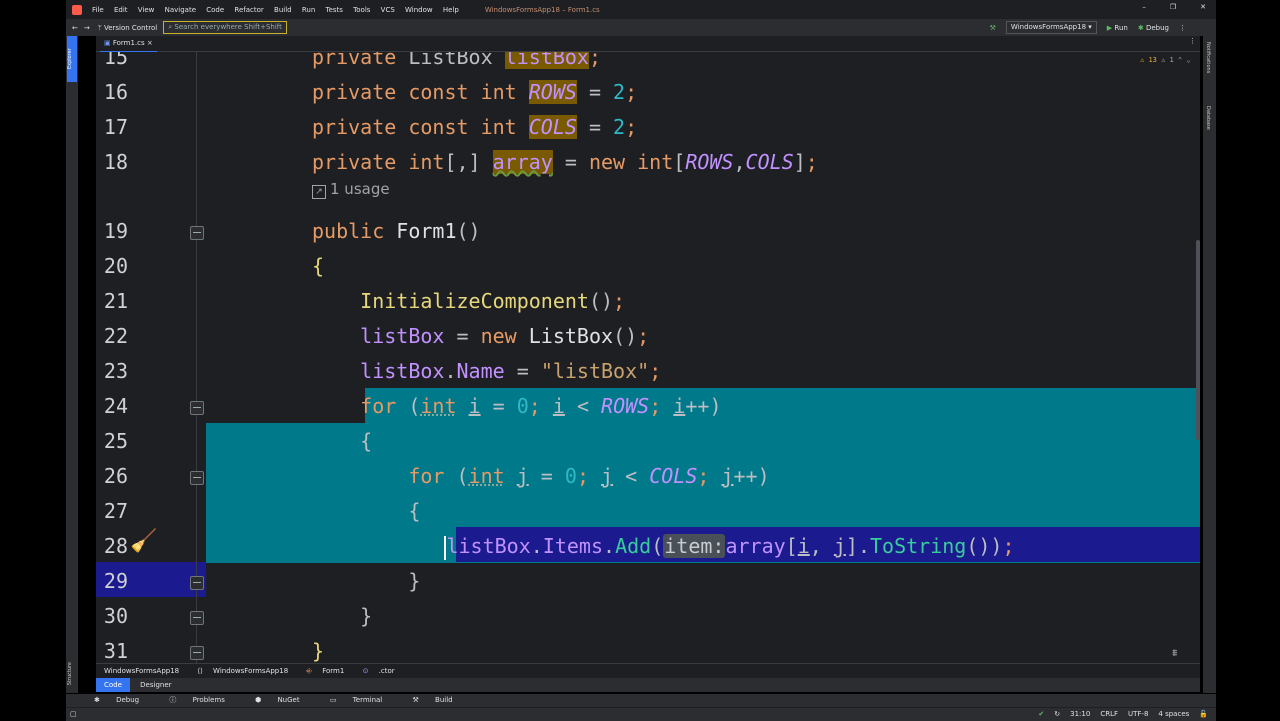 The width and height of the screenshot is (1280, 721). I want to click on line-number: 29, so click(115, 581).